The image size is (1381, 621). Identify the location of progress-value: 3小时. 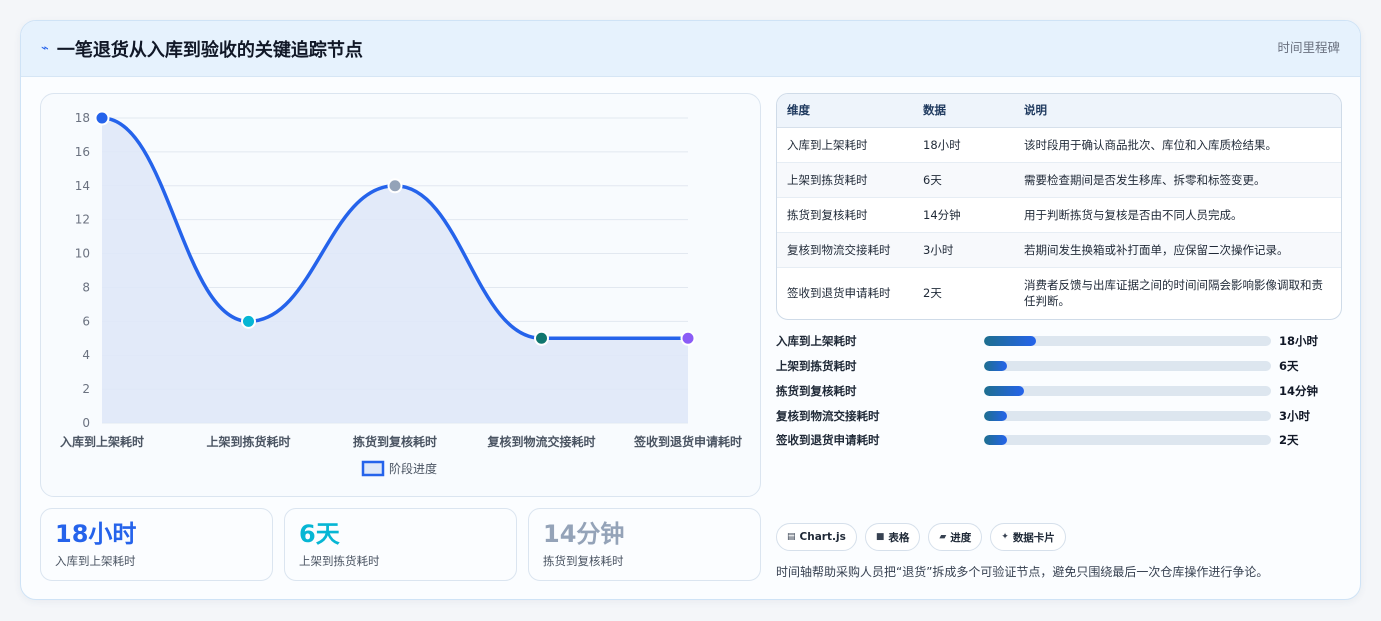
(1295, 415).